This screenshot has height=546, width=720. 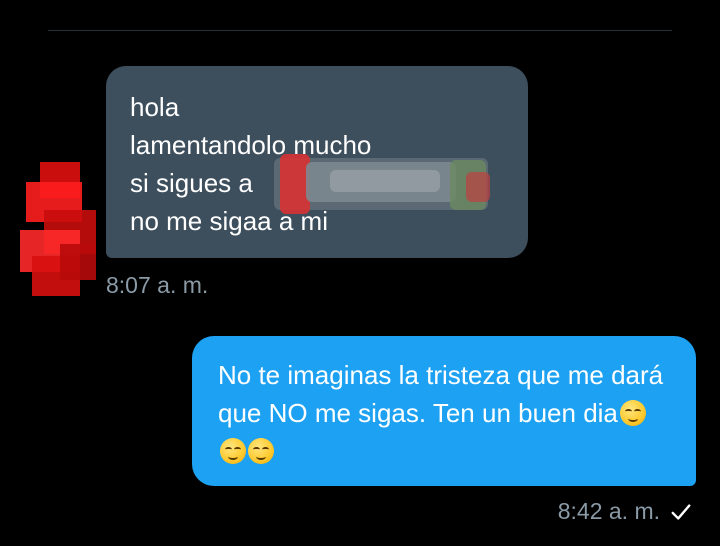 I want to click on top-divider, so click(x=360, y=30).